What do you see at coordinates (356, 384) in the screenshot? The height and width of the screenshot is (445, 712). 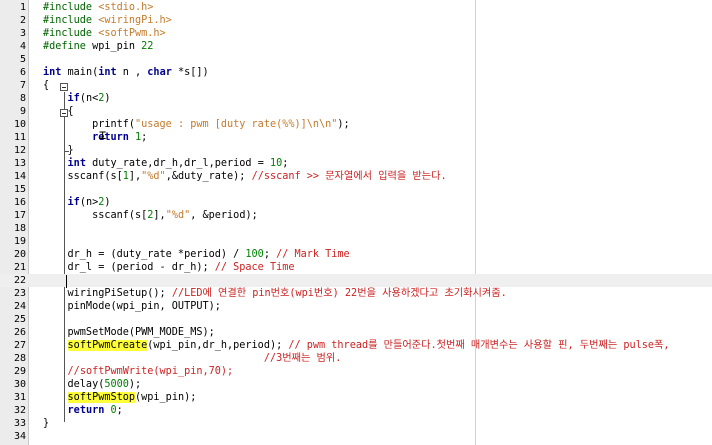 I see `code-line: 30 delay(5000);` at bounding box center [356, 384].